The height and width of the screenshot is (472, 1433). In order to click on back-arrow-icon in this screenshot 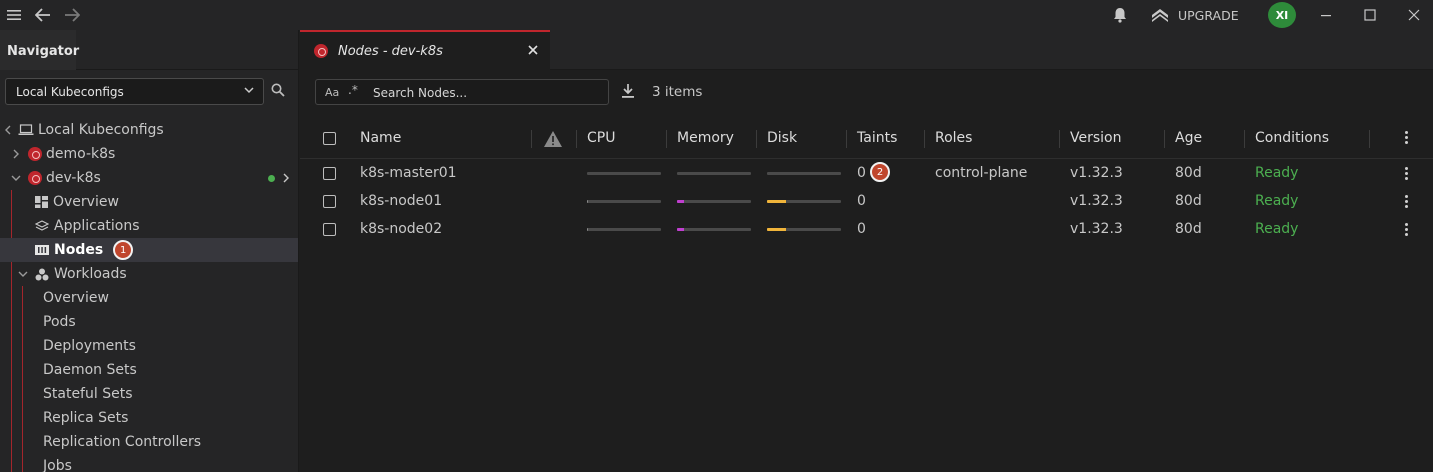, I will do `click(43, 15)`.